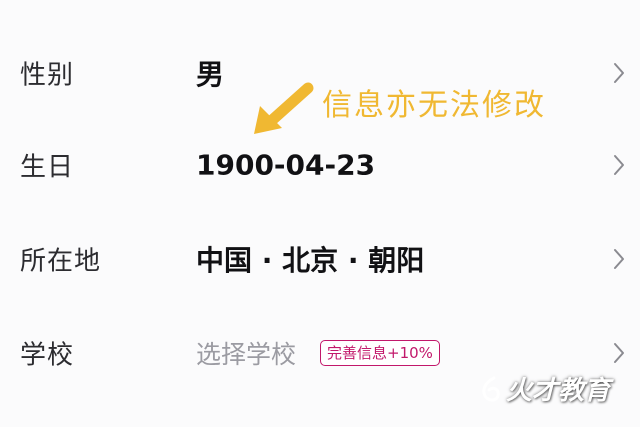 Image resolution: width=640 pixels, height=427 pixels. What do you see at coordinates (281, 112) in the screenshot?
I see `annotation-arrow-icon` at bounding box center [281, 112].